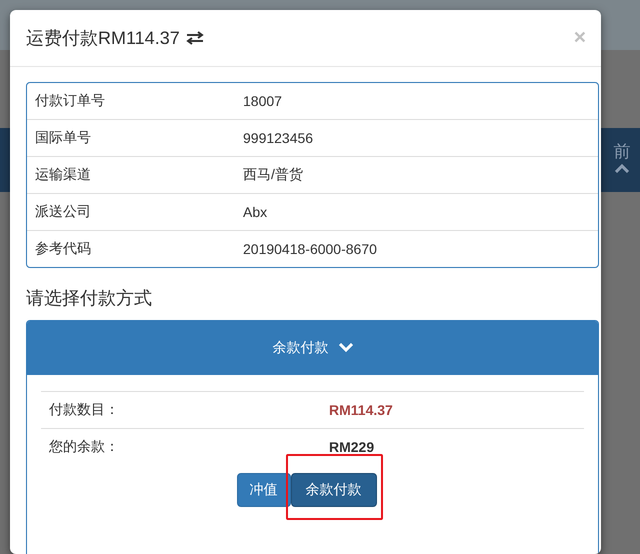 This screenshot has height=554, width=640. What do you see at coordinates (333, 490) in the screenshot?
I see `balance-pay-button: 余款付款` at bounding box center [333, 490].